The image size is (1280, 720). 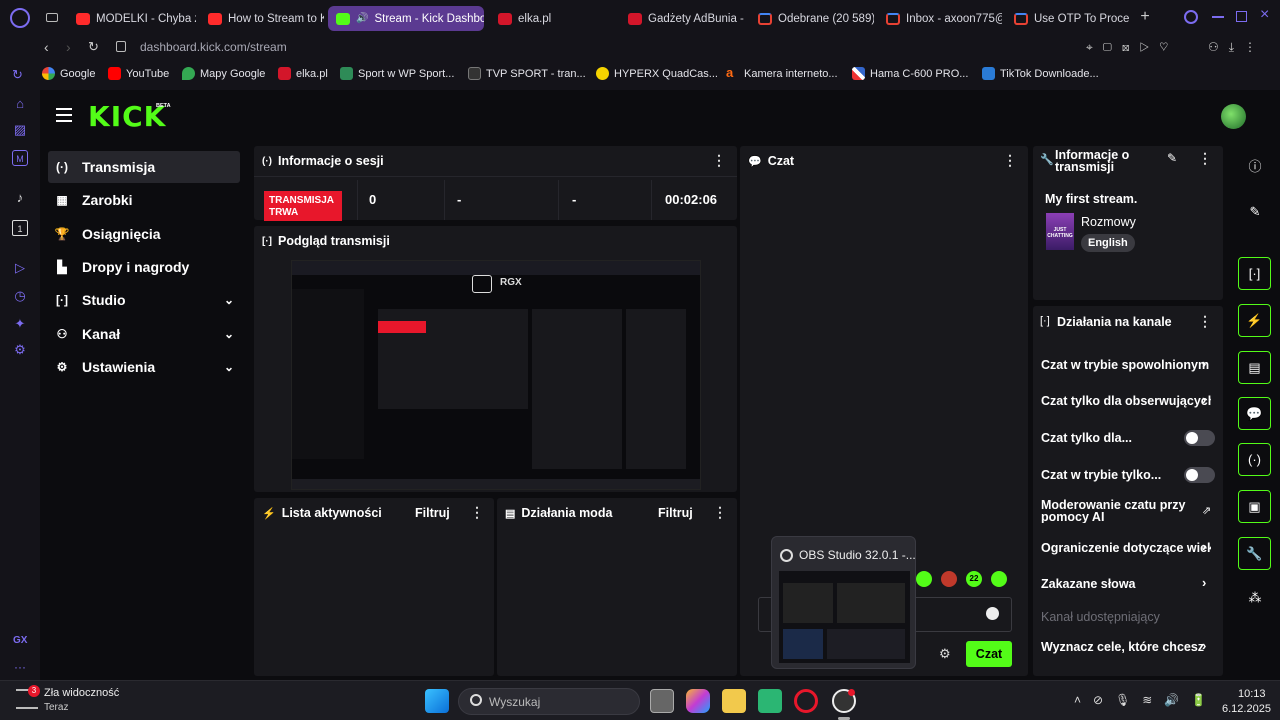 What do you see at coordinates (46, 47) in the screenshot?
I see `back-button: ‹` at bounding box center [46, 47].